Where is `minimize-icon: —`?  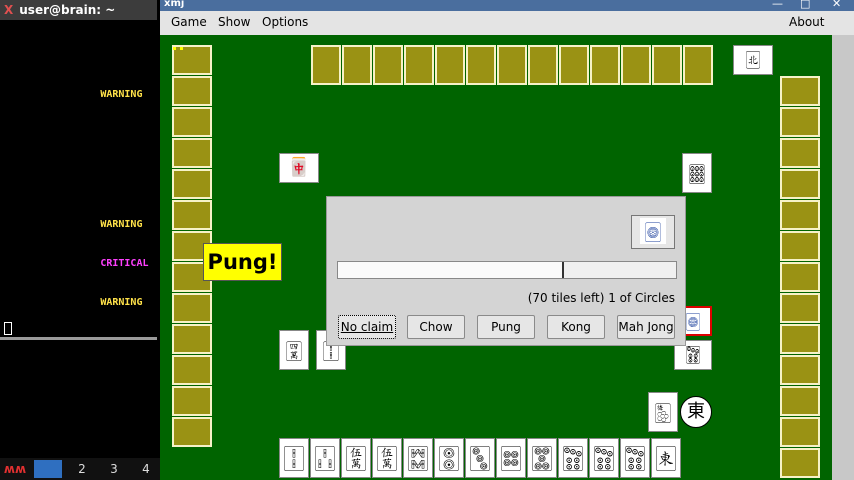 minimize-icon: — is located at coordinates (777, 5).